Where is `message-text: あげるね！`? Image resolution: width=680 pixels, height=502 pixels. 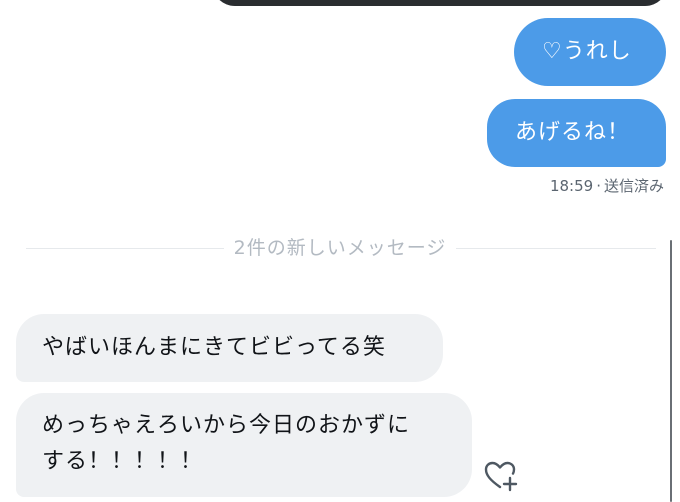 message-text: あげるね！ is located at coordinates (573, 132).